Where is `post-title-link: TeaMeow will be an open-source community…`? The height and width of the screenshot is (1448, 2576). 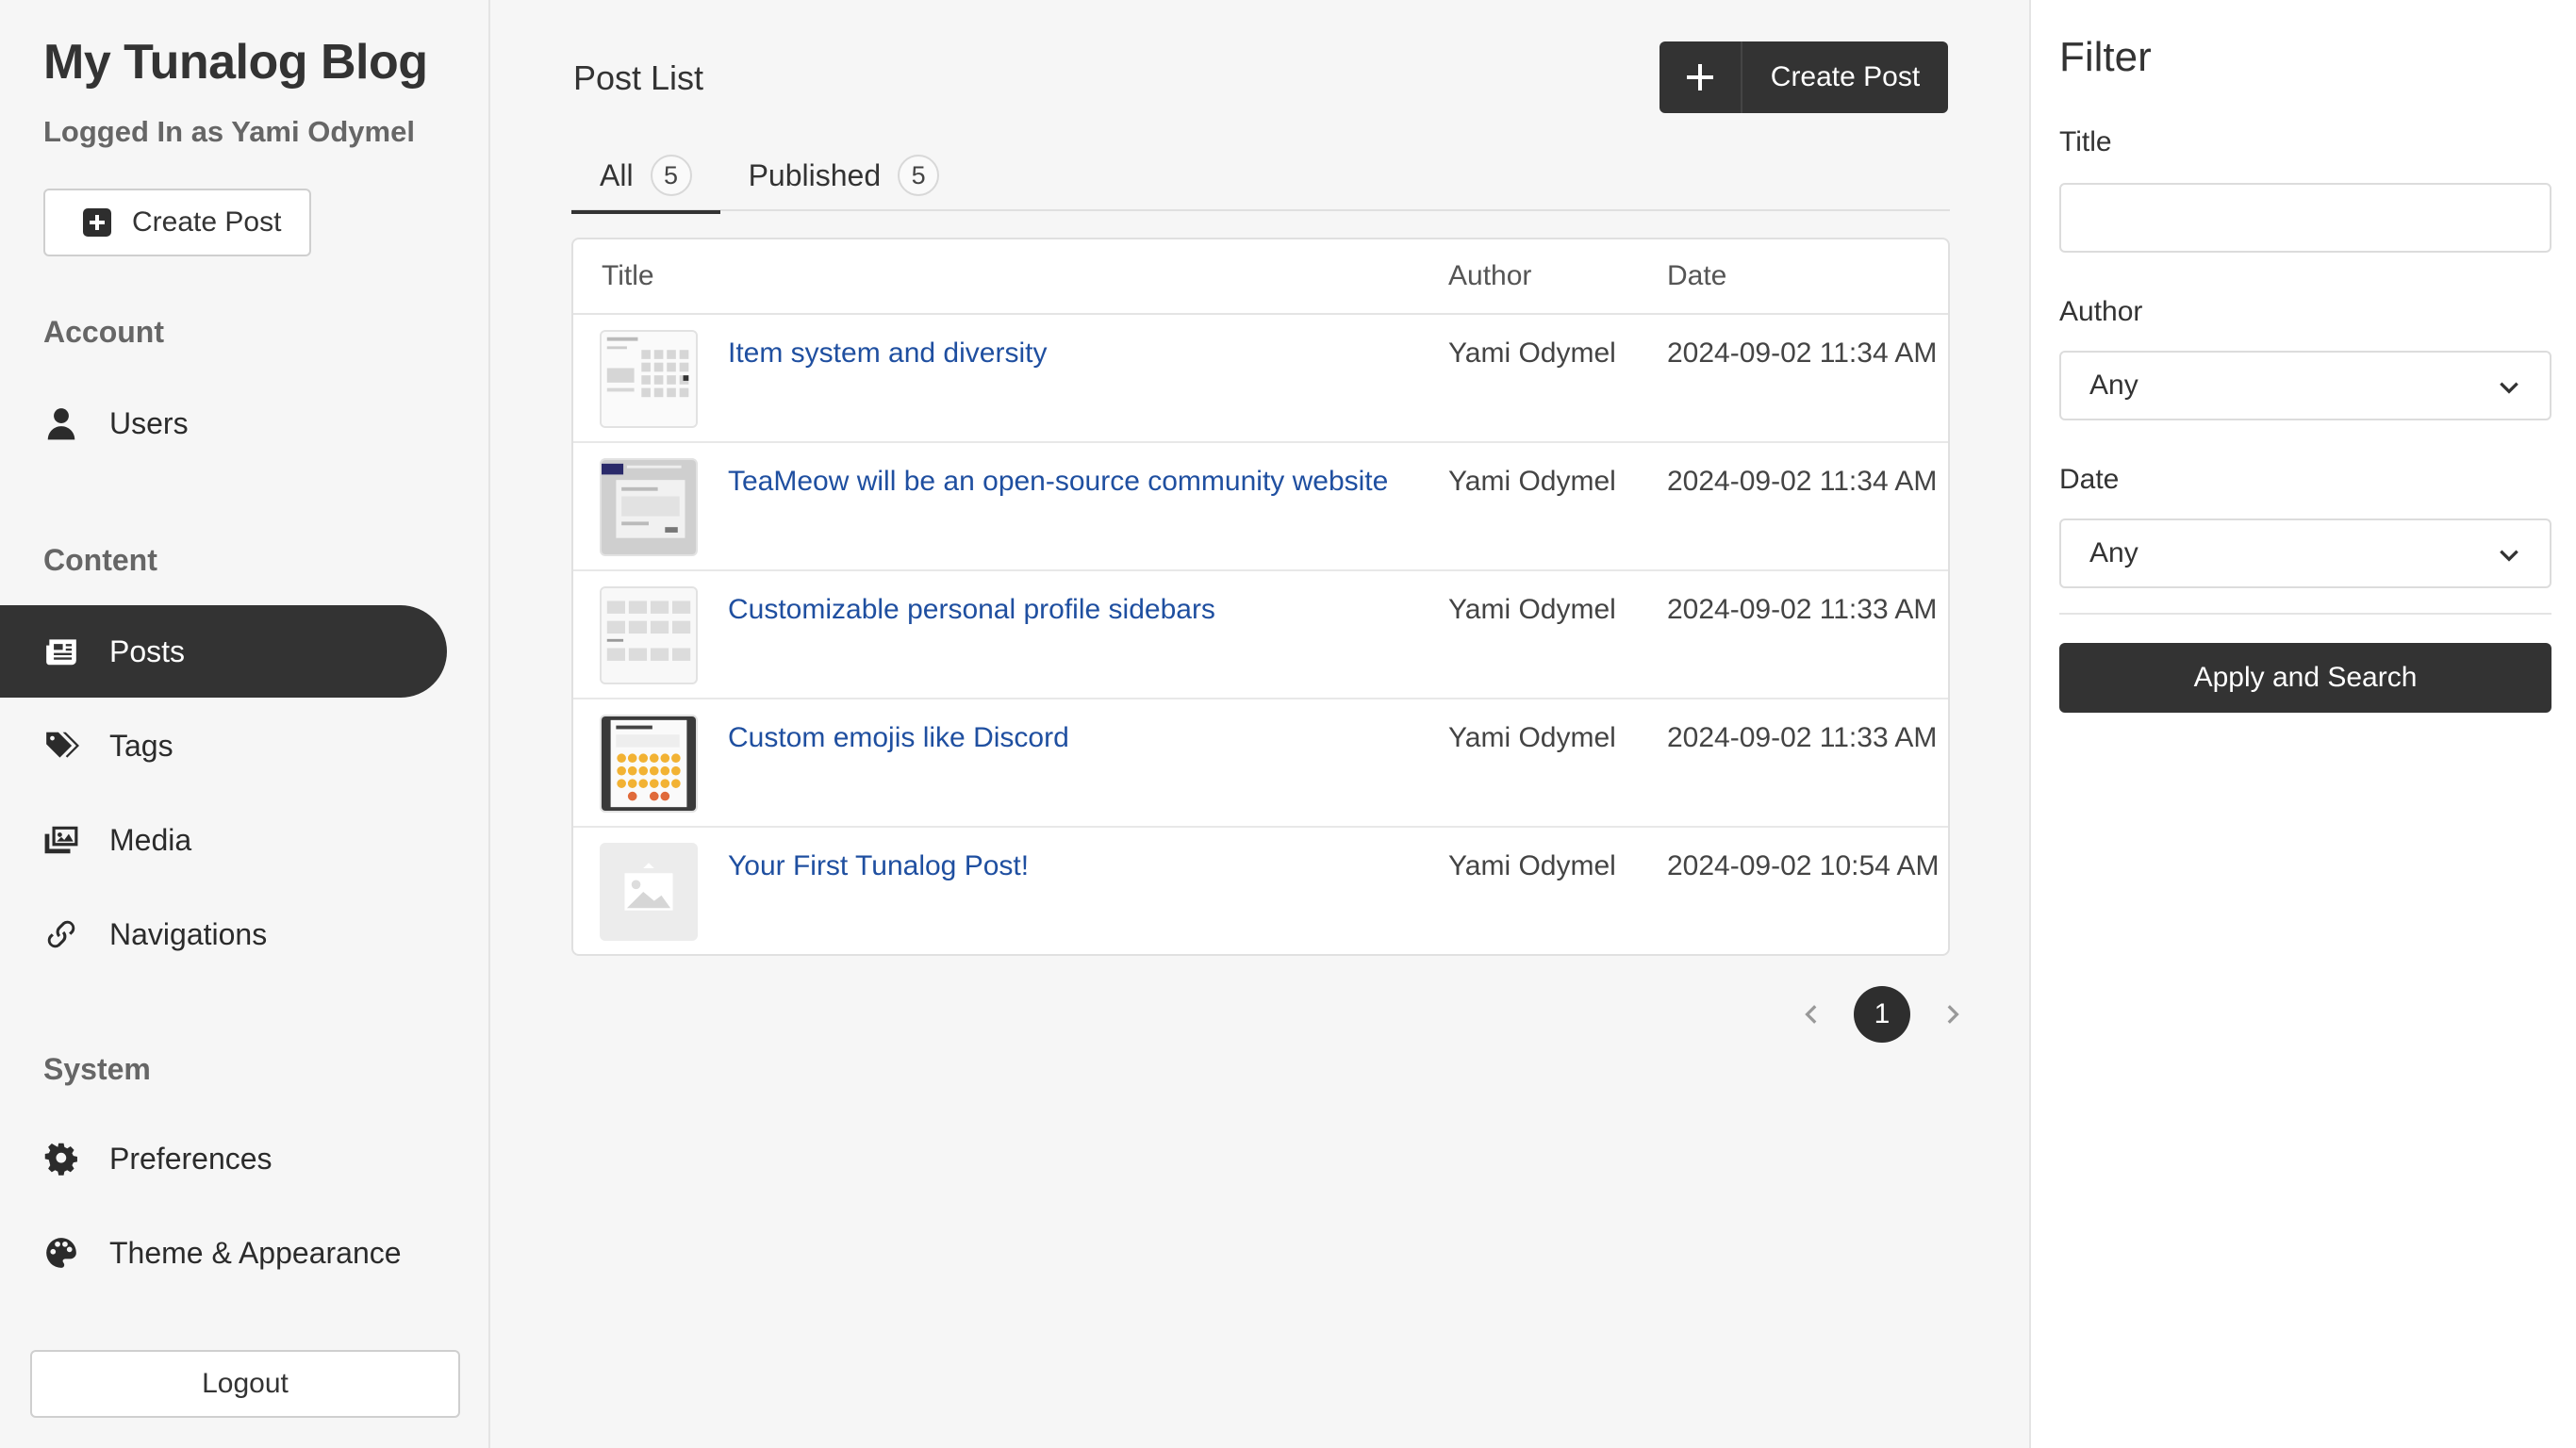
post-title-link: TeaMeow will be an open-source community… is located at coordinates (1058, 482).